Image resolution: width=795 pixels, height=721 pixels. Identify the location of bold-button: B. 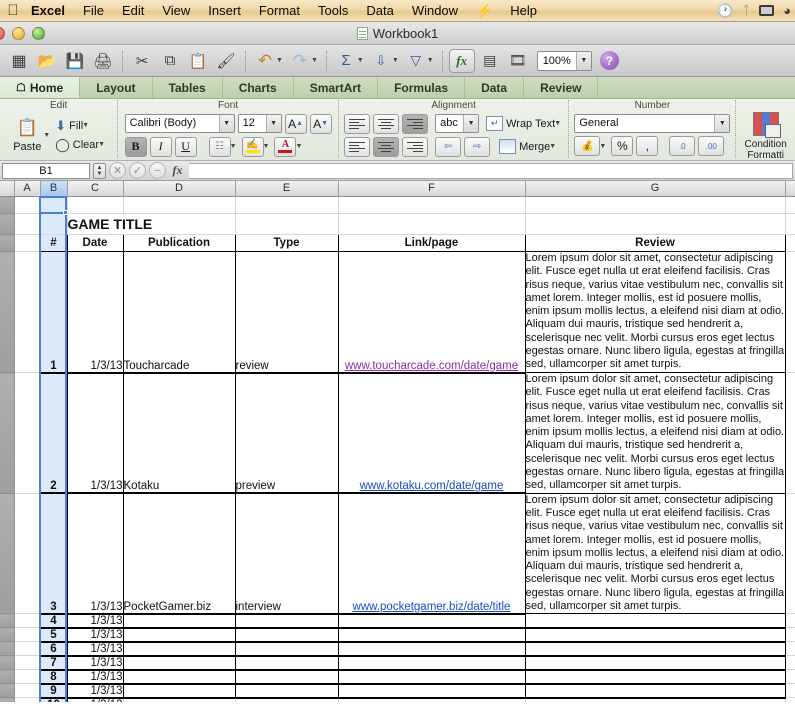
(135, 146).